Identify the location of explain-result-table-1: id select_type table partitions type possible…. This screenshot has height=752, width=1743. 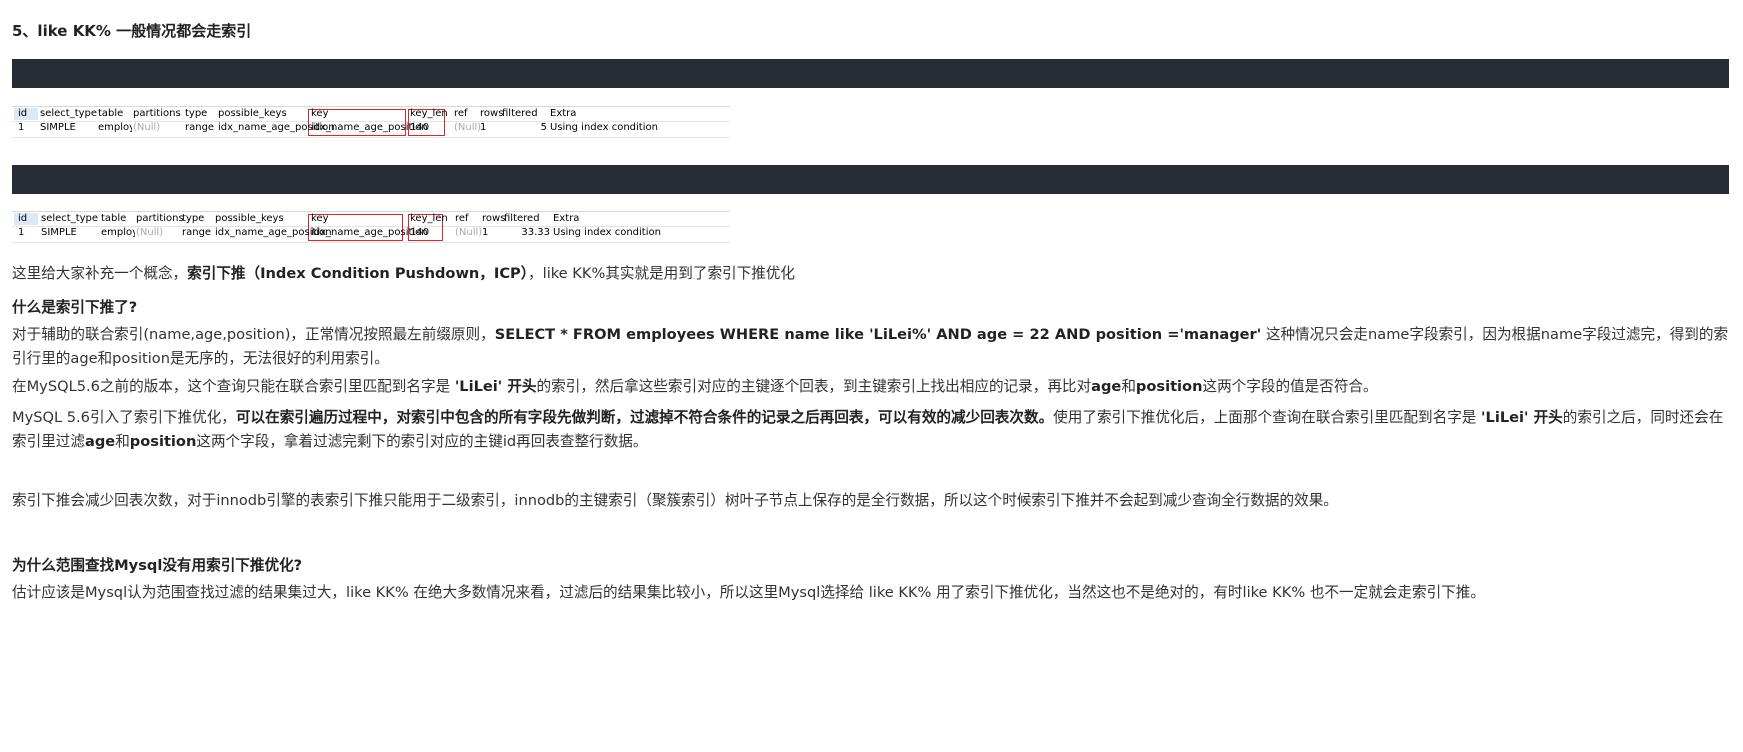
(371, 122).